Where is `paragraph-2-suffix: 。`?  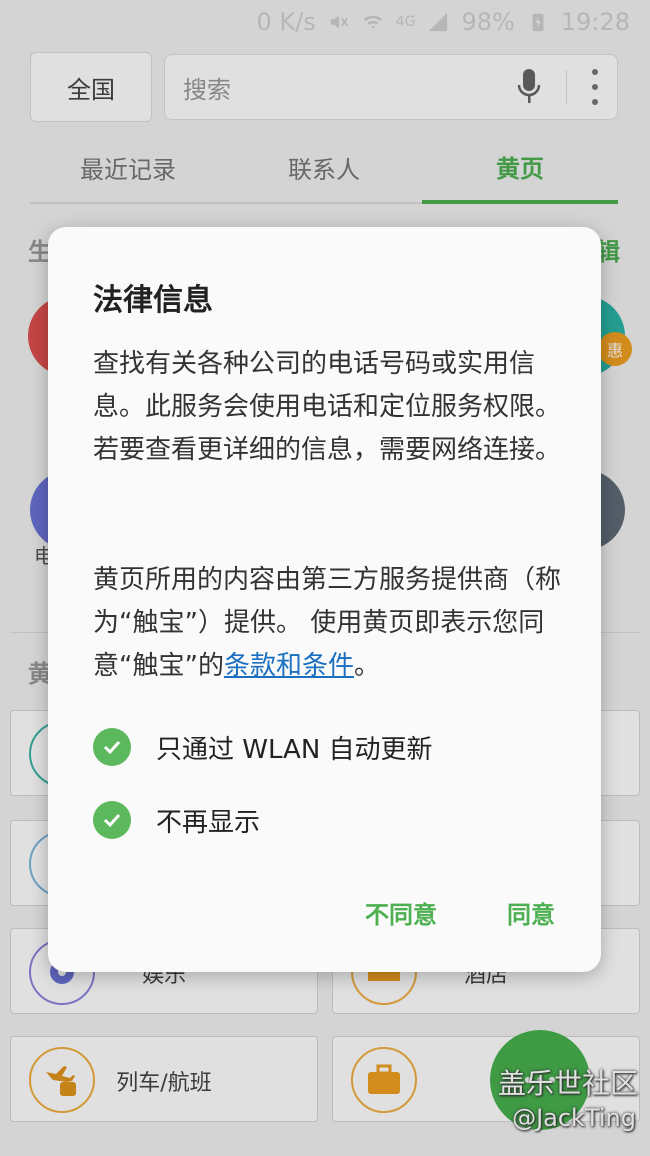
paragraph-2-suffix: 。 is located at coordinates (366, 666).